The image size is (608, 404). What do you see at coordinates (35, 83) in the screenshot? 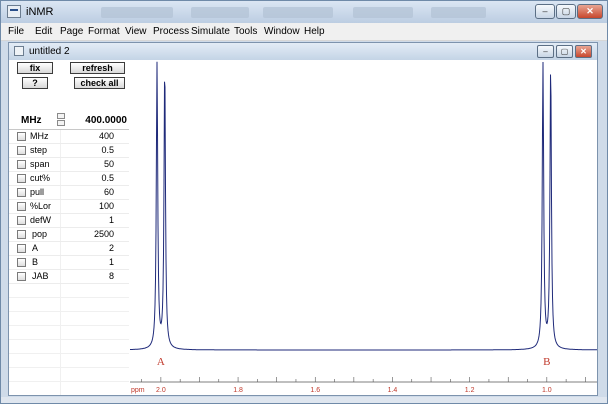
I see `help-button: ?` at bounding box center [35, 83].